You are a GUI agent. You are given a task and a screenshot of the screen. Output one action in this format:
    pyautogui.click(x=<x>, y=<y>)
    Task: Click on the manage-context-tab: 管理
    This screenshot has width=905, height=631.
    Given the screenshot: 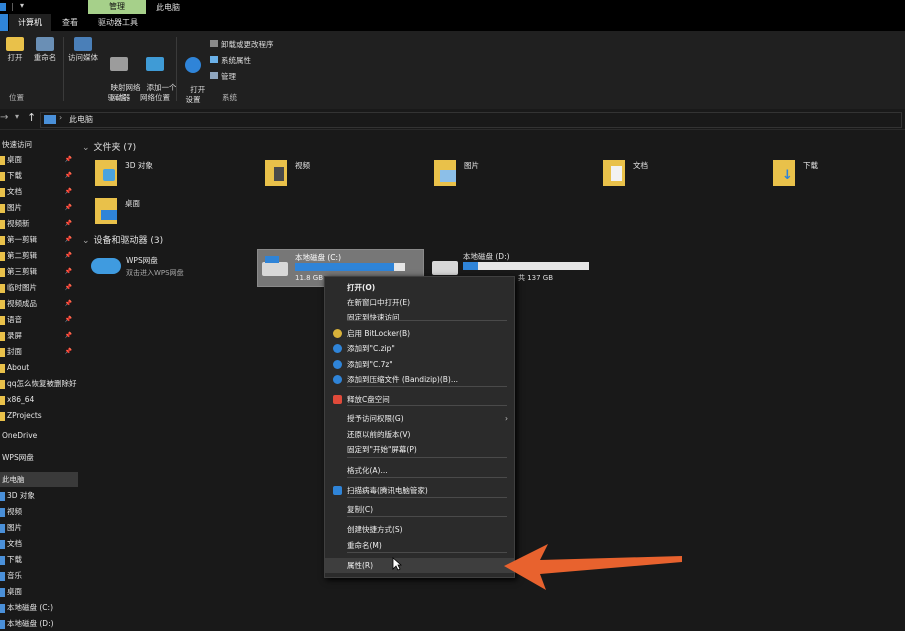 What is the action you would take?
    pyautogui.click(x=117, y=7)
    